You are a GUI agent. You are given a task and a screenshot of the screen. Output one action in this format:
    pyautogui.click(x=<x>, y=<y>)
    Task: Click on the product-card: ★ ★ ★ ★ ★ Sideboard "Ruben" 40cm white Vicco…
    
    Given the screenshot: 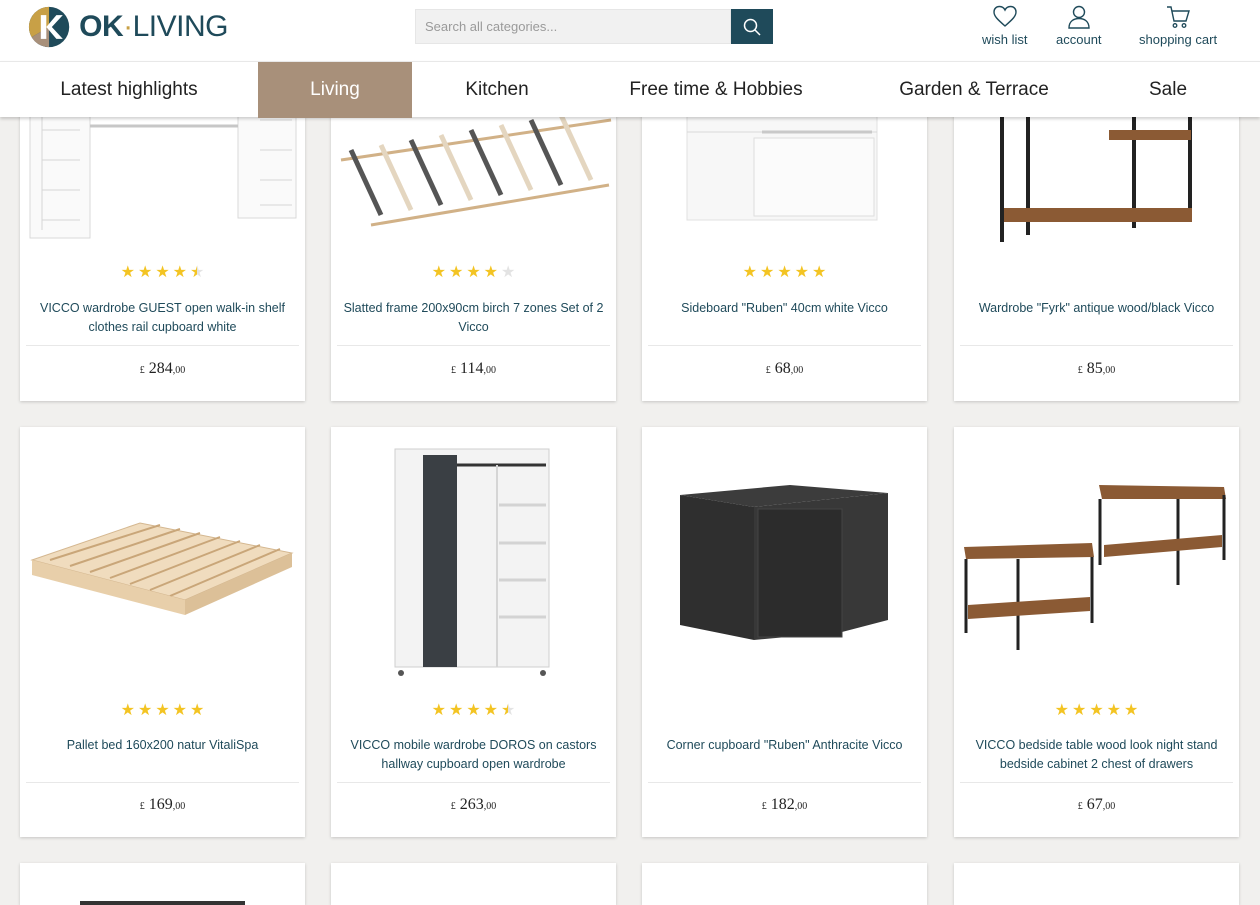 What is the action you would take?
    pyautogui.click(x=784, y=245)
    